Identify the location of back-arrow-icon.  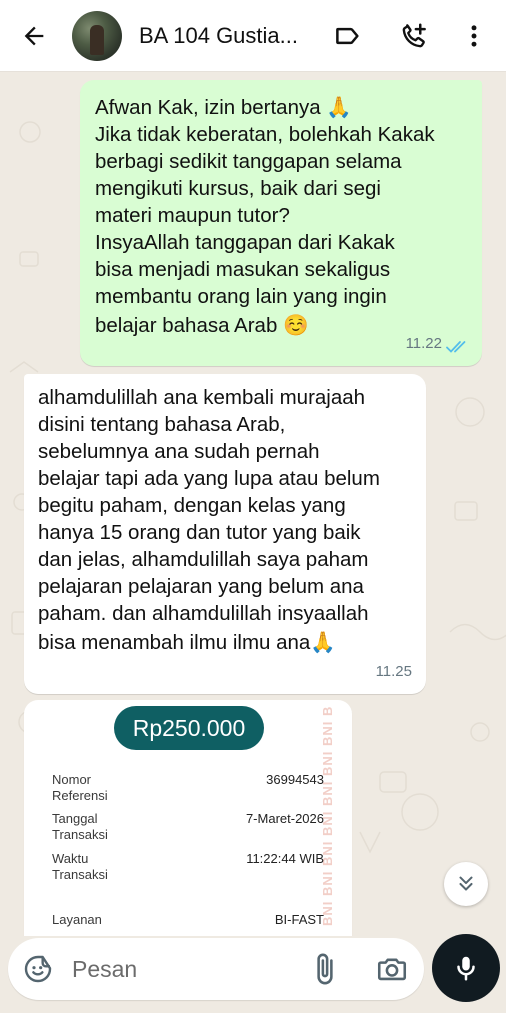
(34, 35).